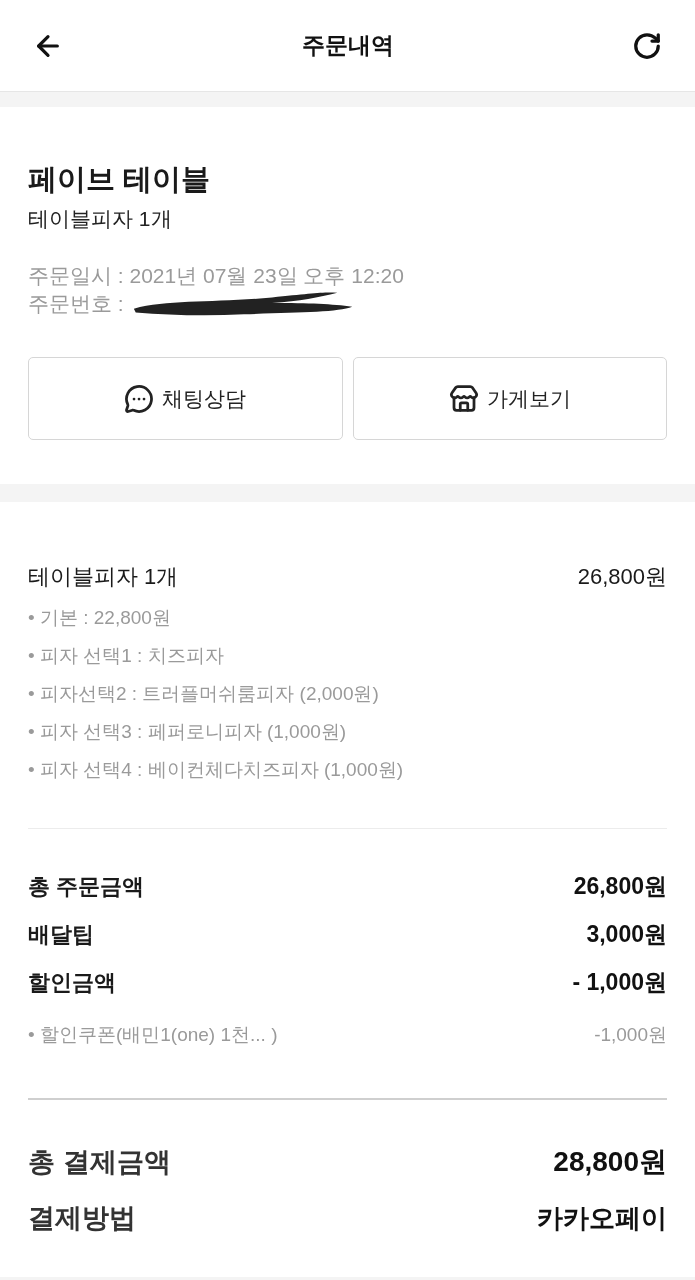 The height and width of the screenshot is (1280, 695). What do you see at coordinates (620, 886) in the screenshot?
I see `total-value: 26,800원` at bounding box center [620, 886].